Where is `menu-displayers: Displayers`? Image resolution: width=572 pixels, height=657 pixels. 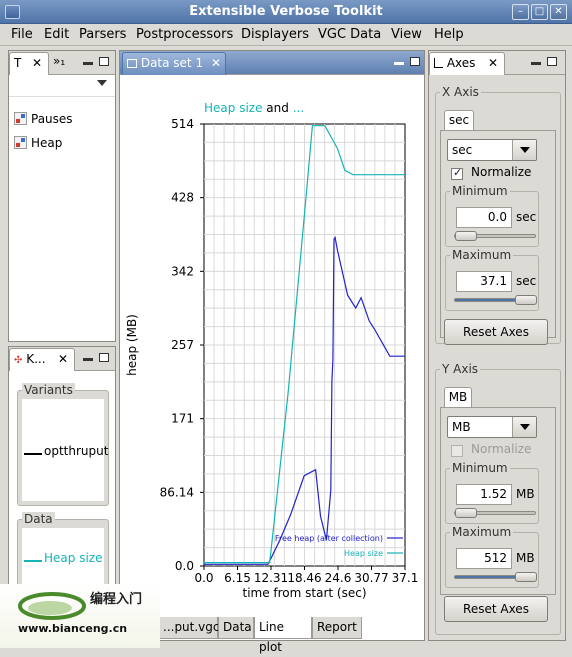
menu-displayers: Displayers is located at coordinates (275, 34).